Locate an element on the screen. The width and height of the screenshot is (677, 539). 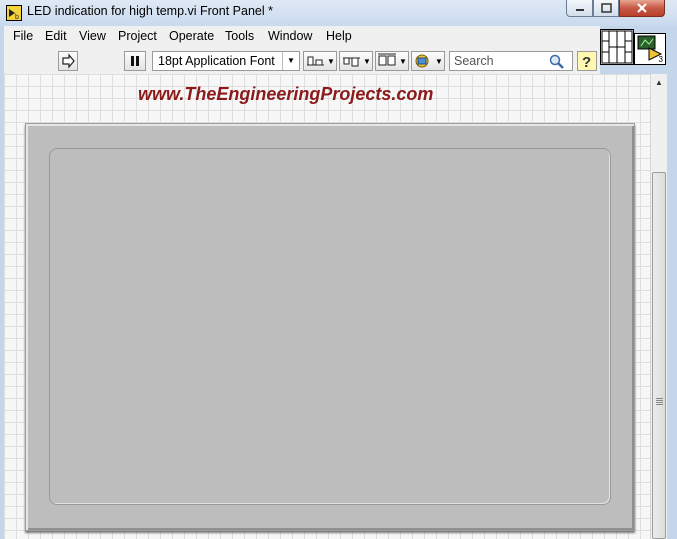
pause-icon is located at coordinates (135, 61).